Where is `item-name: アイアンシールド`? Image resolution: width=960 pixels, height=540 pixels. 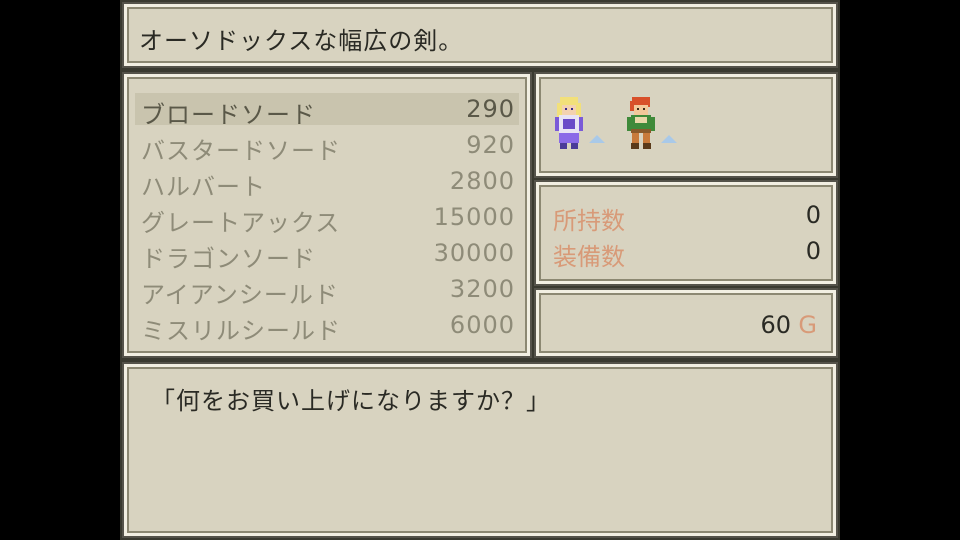
item-name: アイアンシールド is located at coordinates (240, 295).